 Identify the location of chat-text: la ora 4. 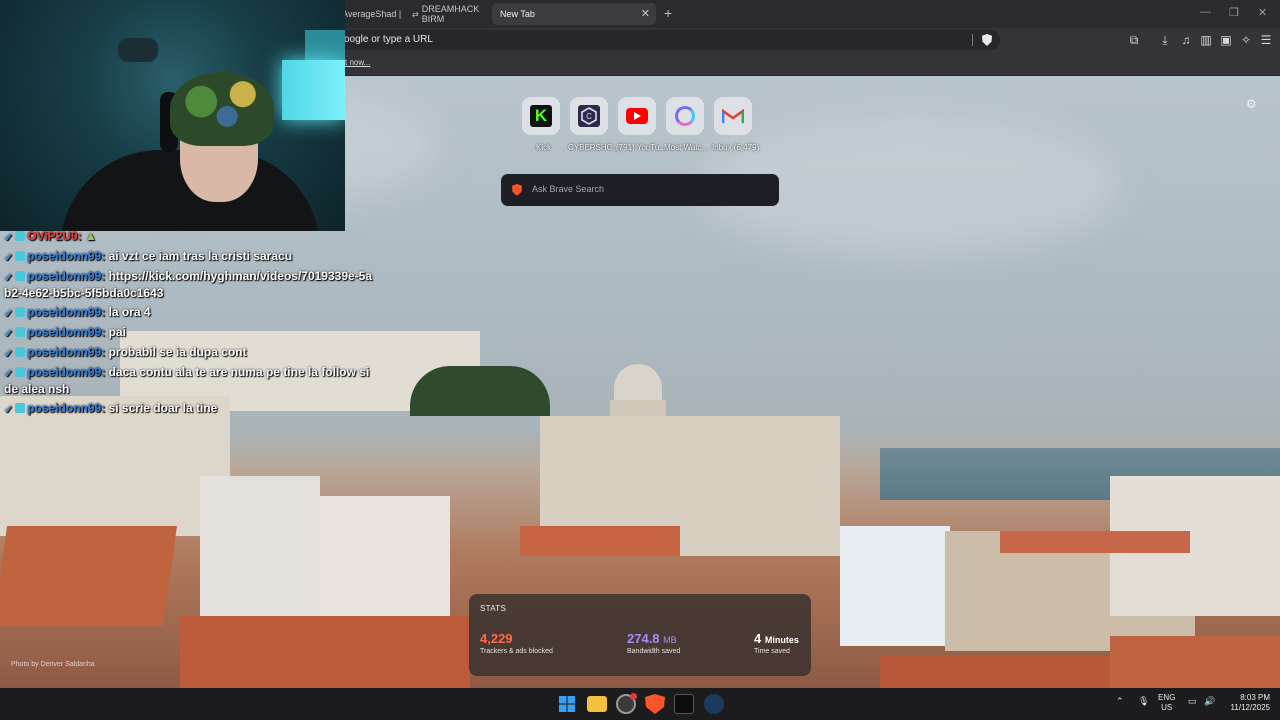
(129, 312).